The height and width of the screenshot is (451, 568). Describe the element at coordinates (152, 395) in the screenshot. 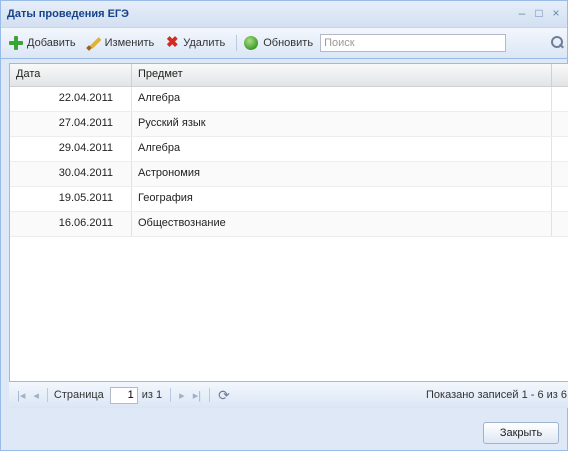

I see `page-count-label: из 1` at that location.